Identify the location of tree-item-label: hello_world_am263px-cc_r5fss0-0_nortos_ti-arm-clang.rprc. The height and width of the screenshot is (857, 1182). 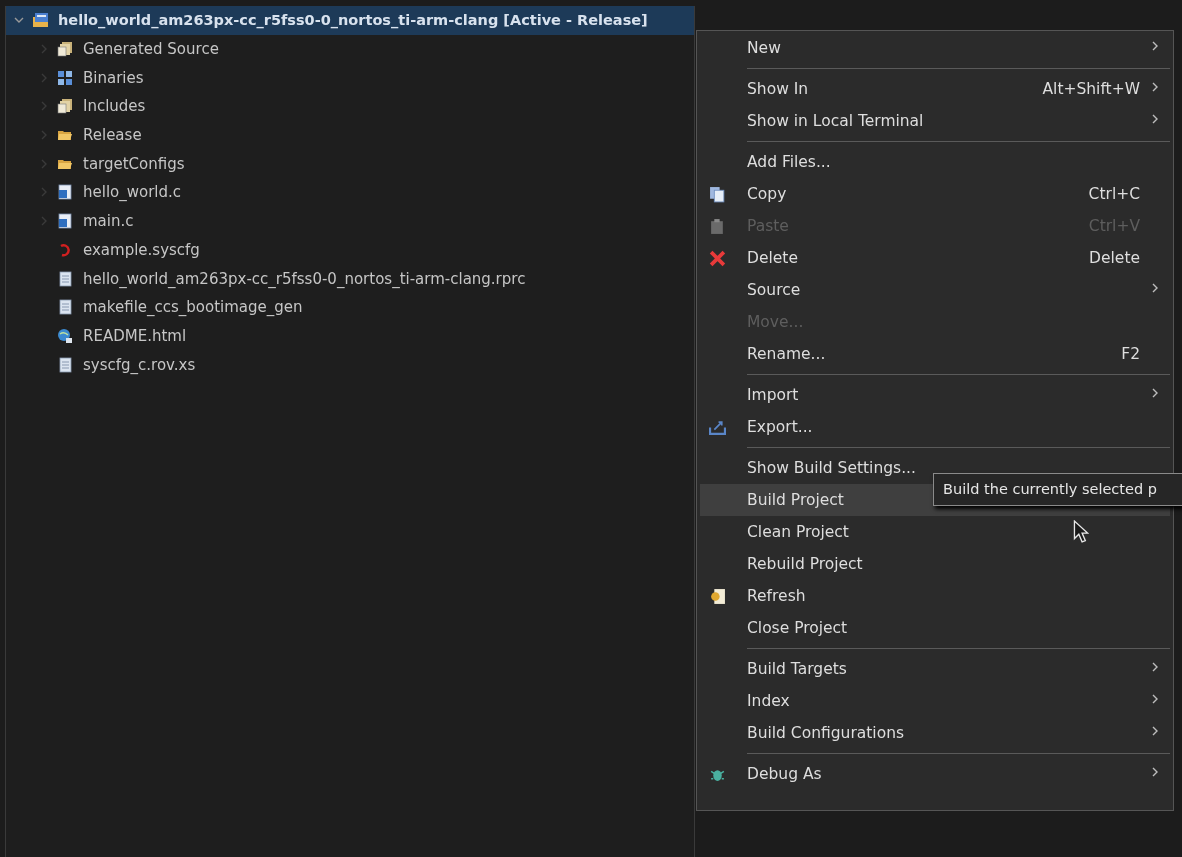
(304, 278).